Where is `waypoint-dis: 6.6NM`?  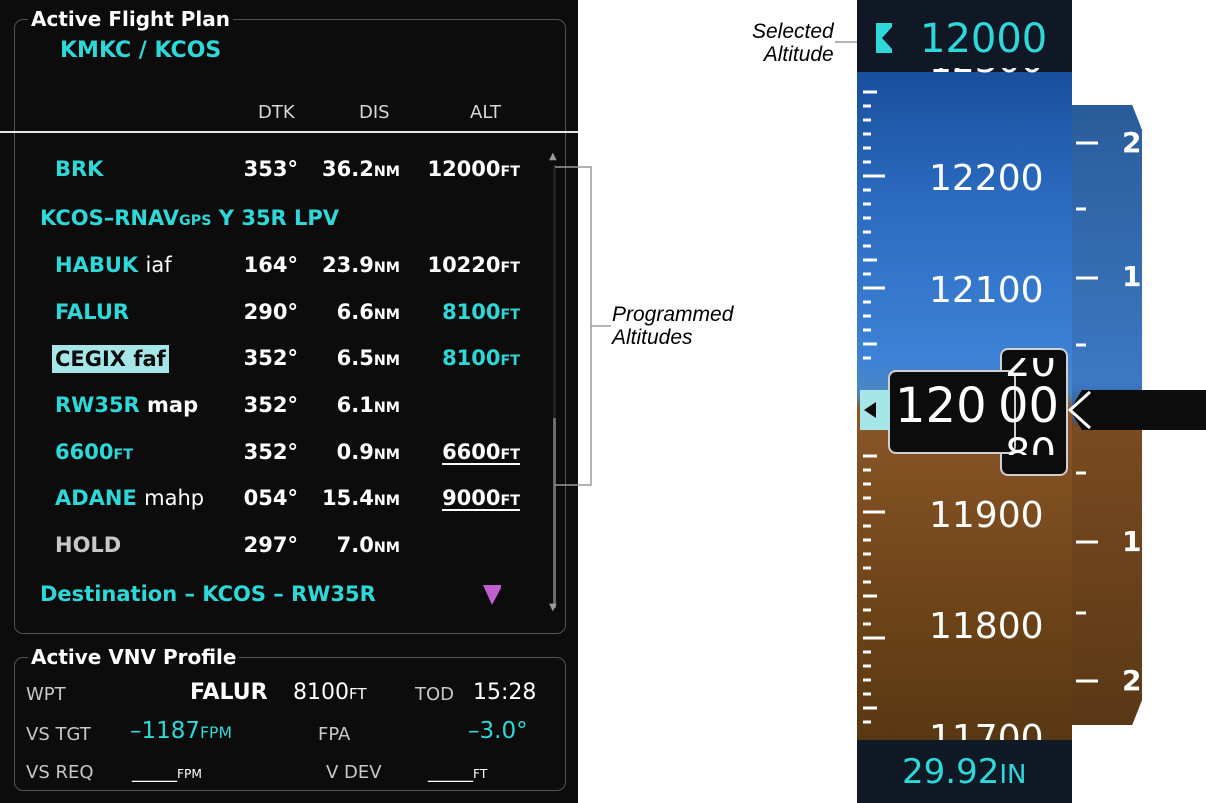
waypoint-dis: 6.6NM is located at coordinates (368, 312).